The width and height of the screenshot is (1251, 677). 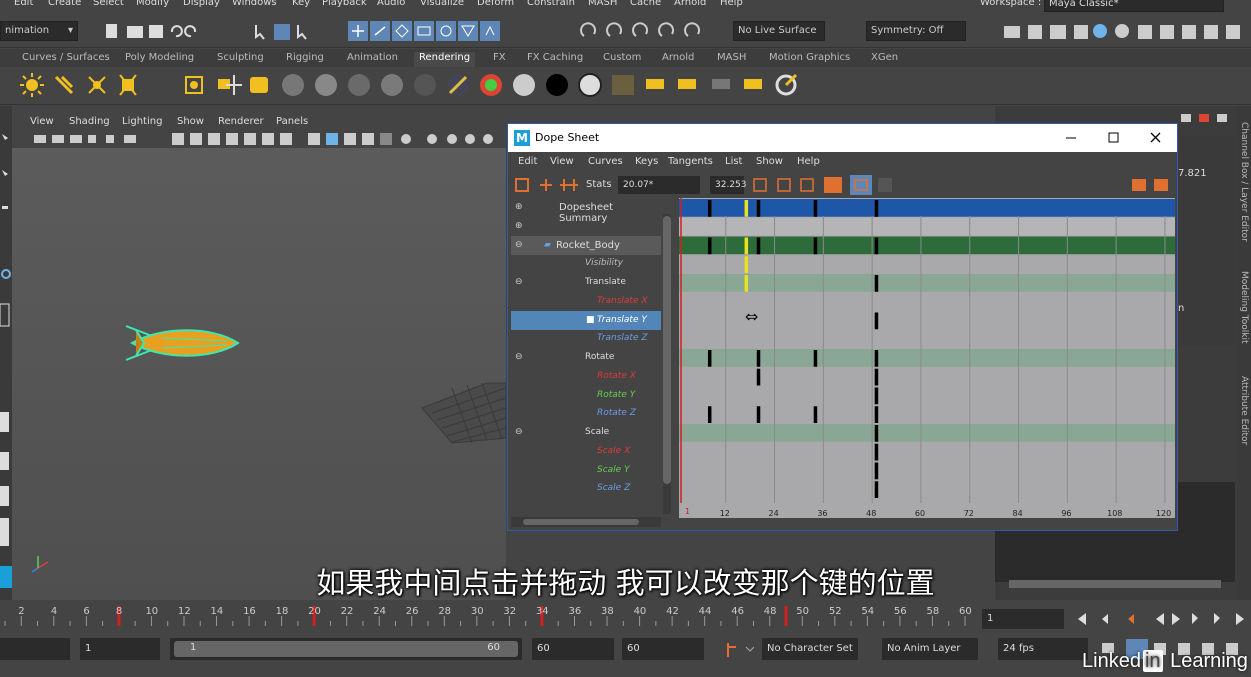 What do you see at coordinates (586, 432) in the screenshot?
I see `outliner-attribute-row: ⊖ Scale` at bounding box center [586, 432].